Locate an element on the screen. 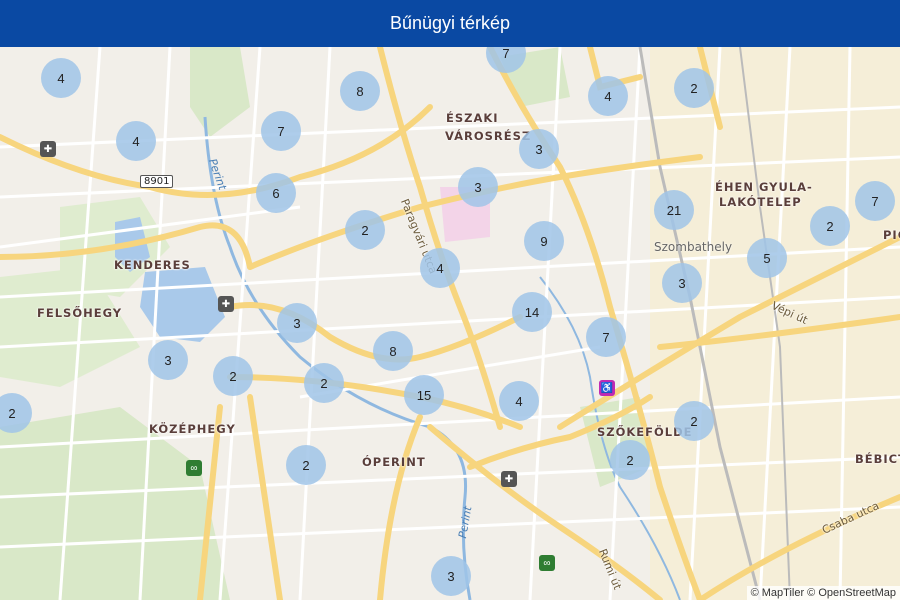 Image resolution: width=900 pixels, height=600 pixels. app-header: Bűnügyi térkép is located at coordinates (450, 23).